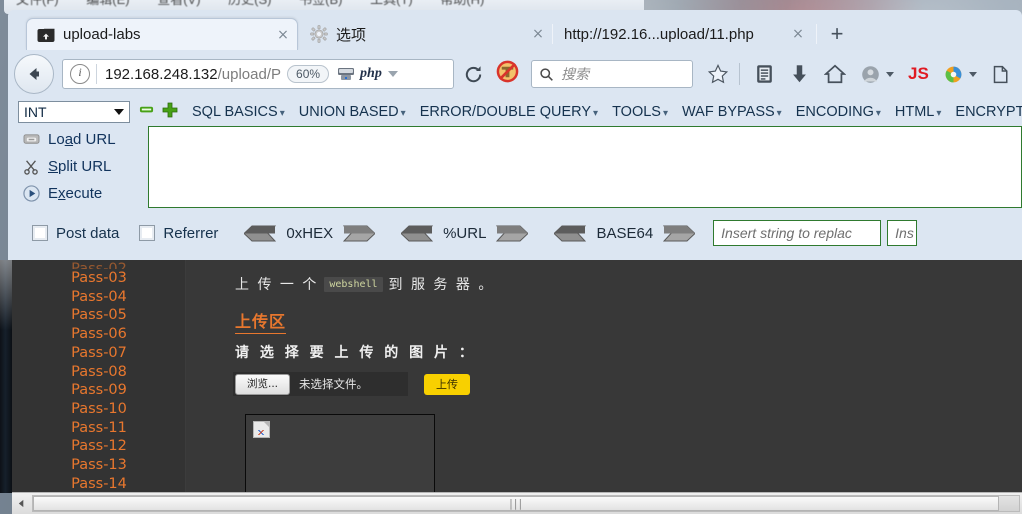 This screenshot has width=1022, height=514. Describe the element at coordinates (718, 74) in the screenshot. I see `bookmark-star-icon` at that location.